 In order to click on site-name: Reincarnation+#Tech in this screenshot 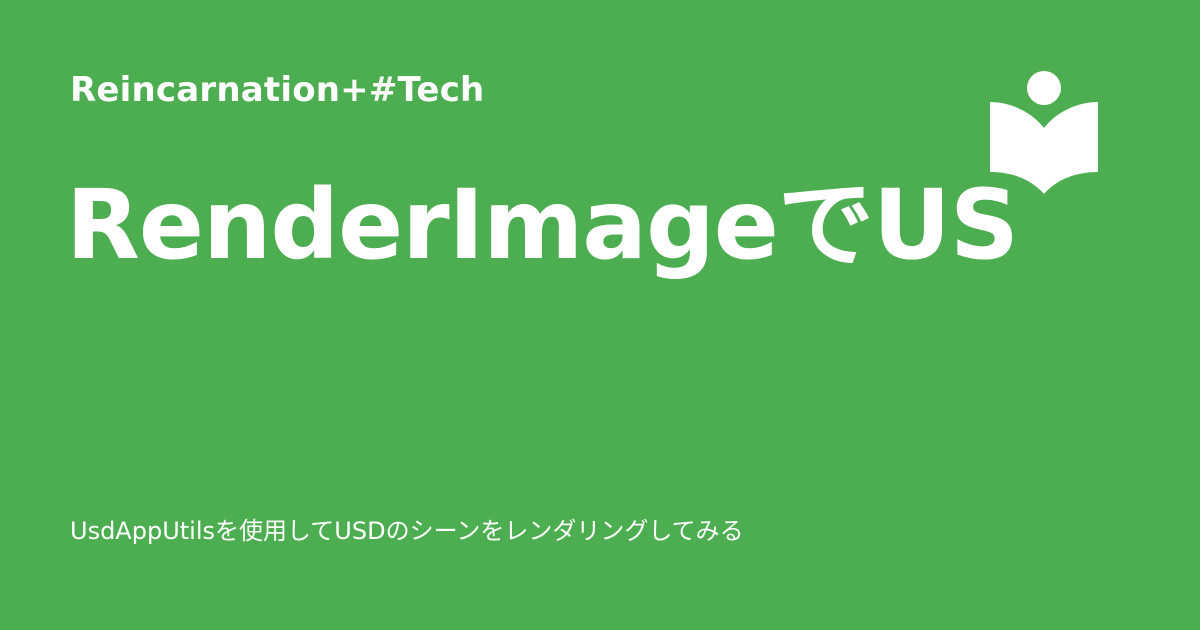, I will do `click(277, 90)`.